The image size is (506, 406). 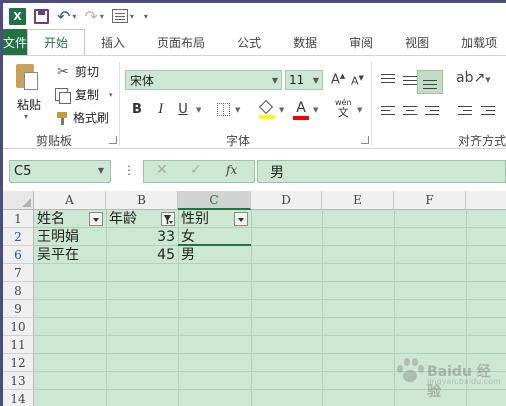 What do you see at coordinates (142, 255) in the screenshot?
I see `cell-b6: 45` at bounding box center [142, 255].